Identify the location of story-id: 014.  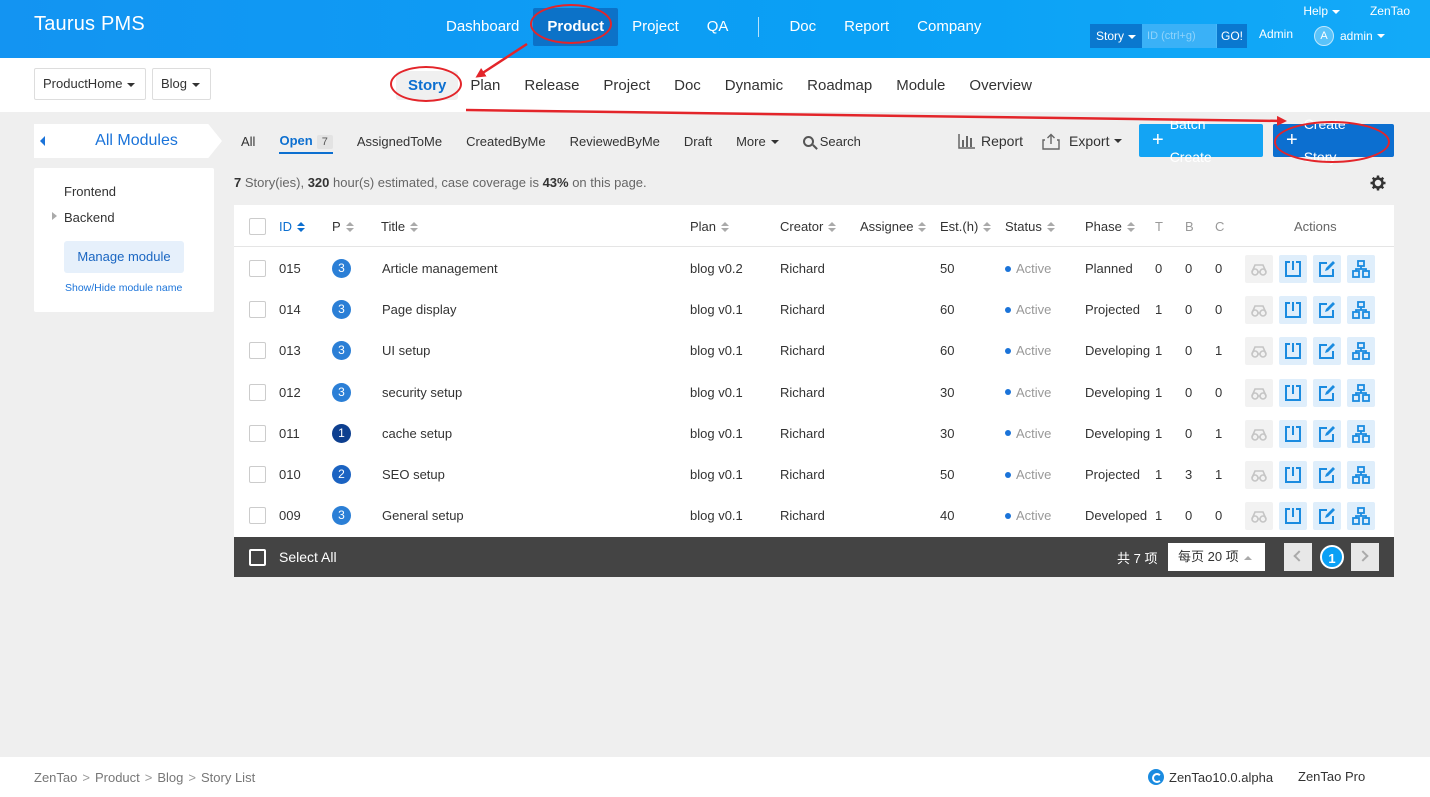
(290, 309).